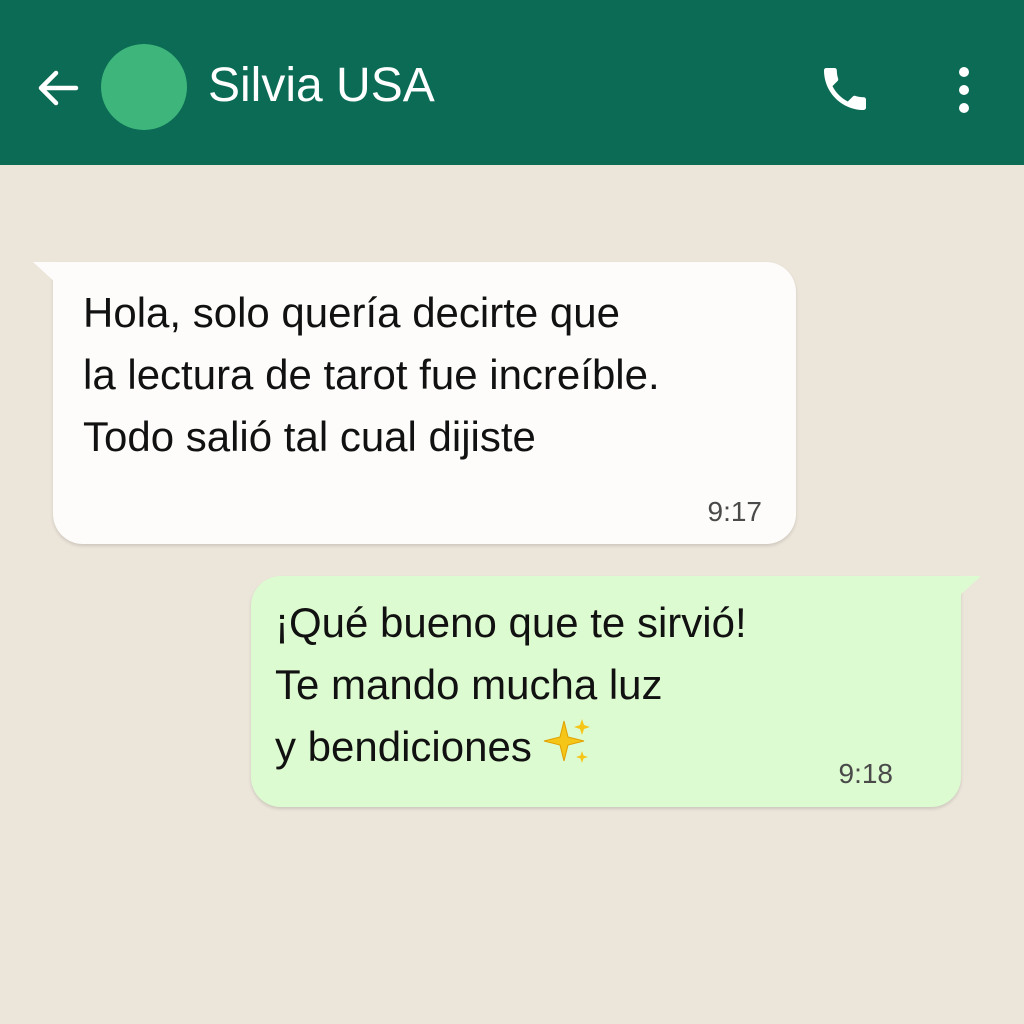  I want to click on arrow-left-icon, so click(58, 88).